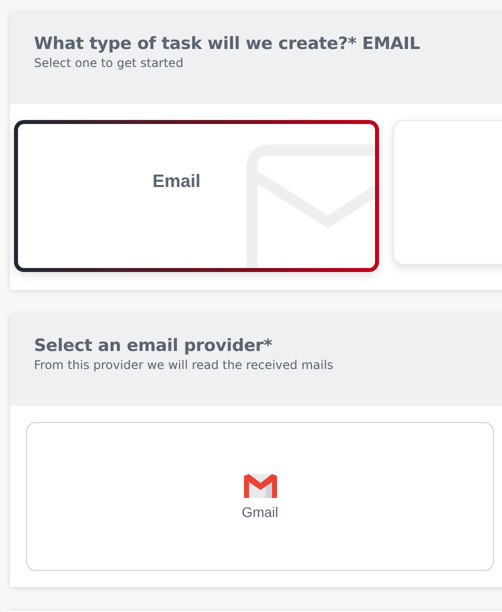 Image resolution: width=502 pixels, height=612 pixels. I want to click on gmail-icon, so click(260, 486).